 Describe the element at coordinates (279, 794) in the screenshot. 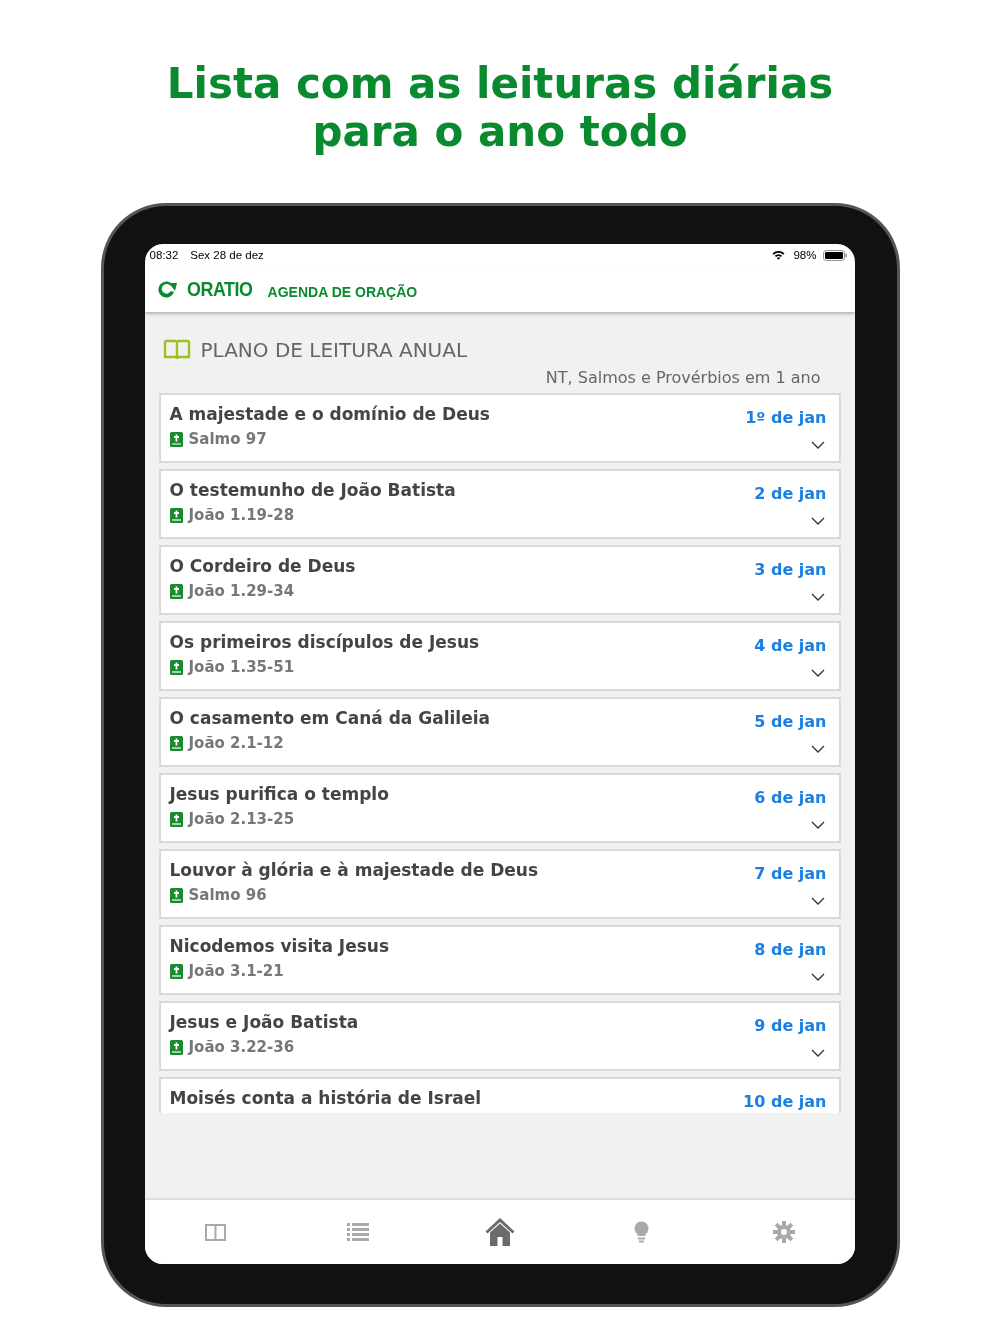

I see `reading-title: Jesus purifica o templo` at that location.